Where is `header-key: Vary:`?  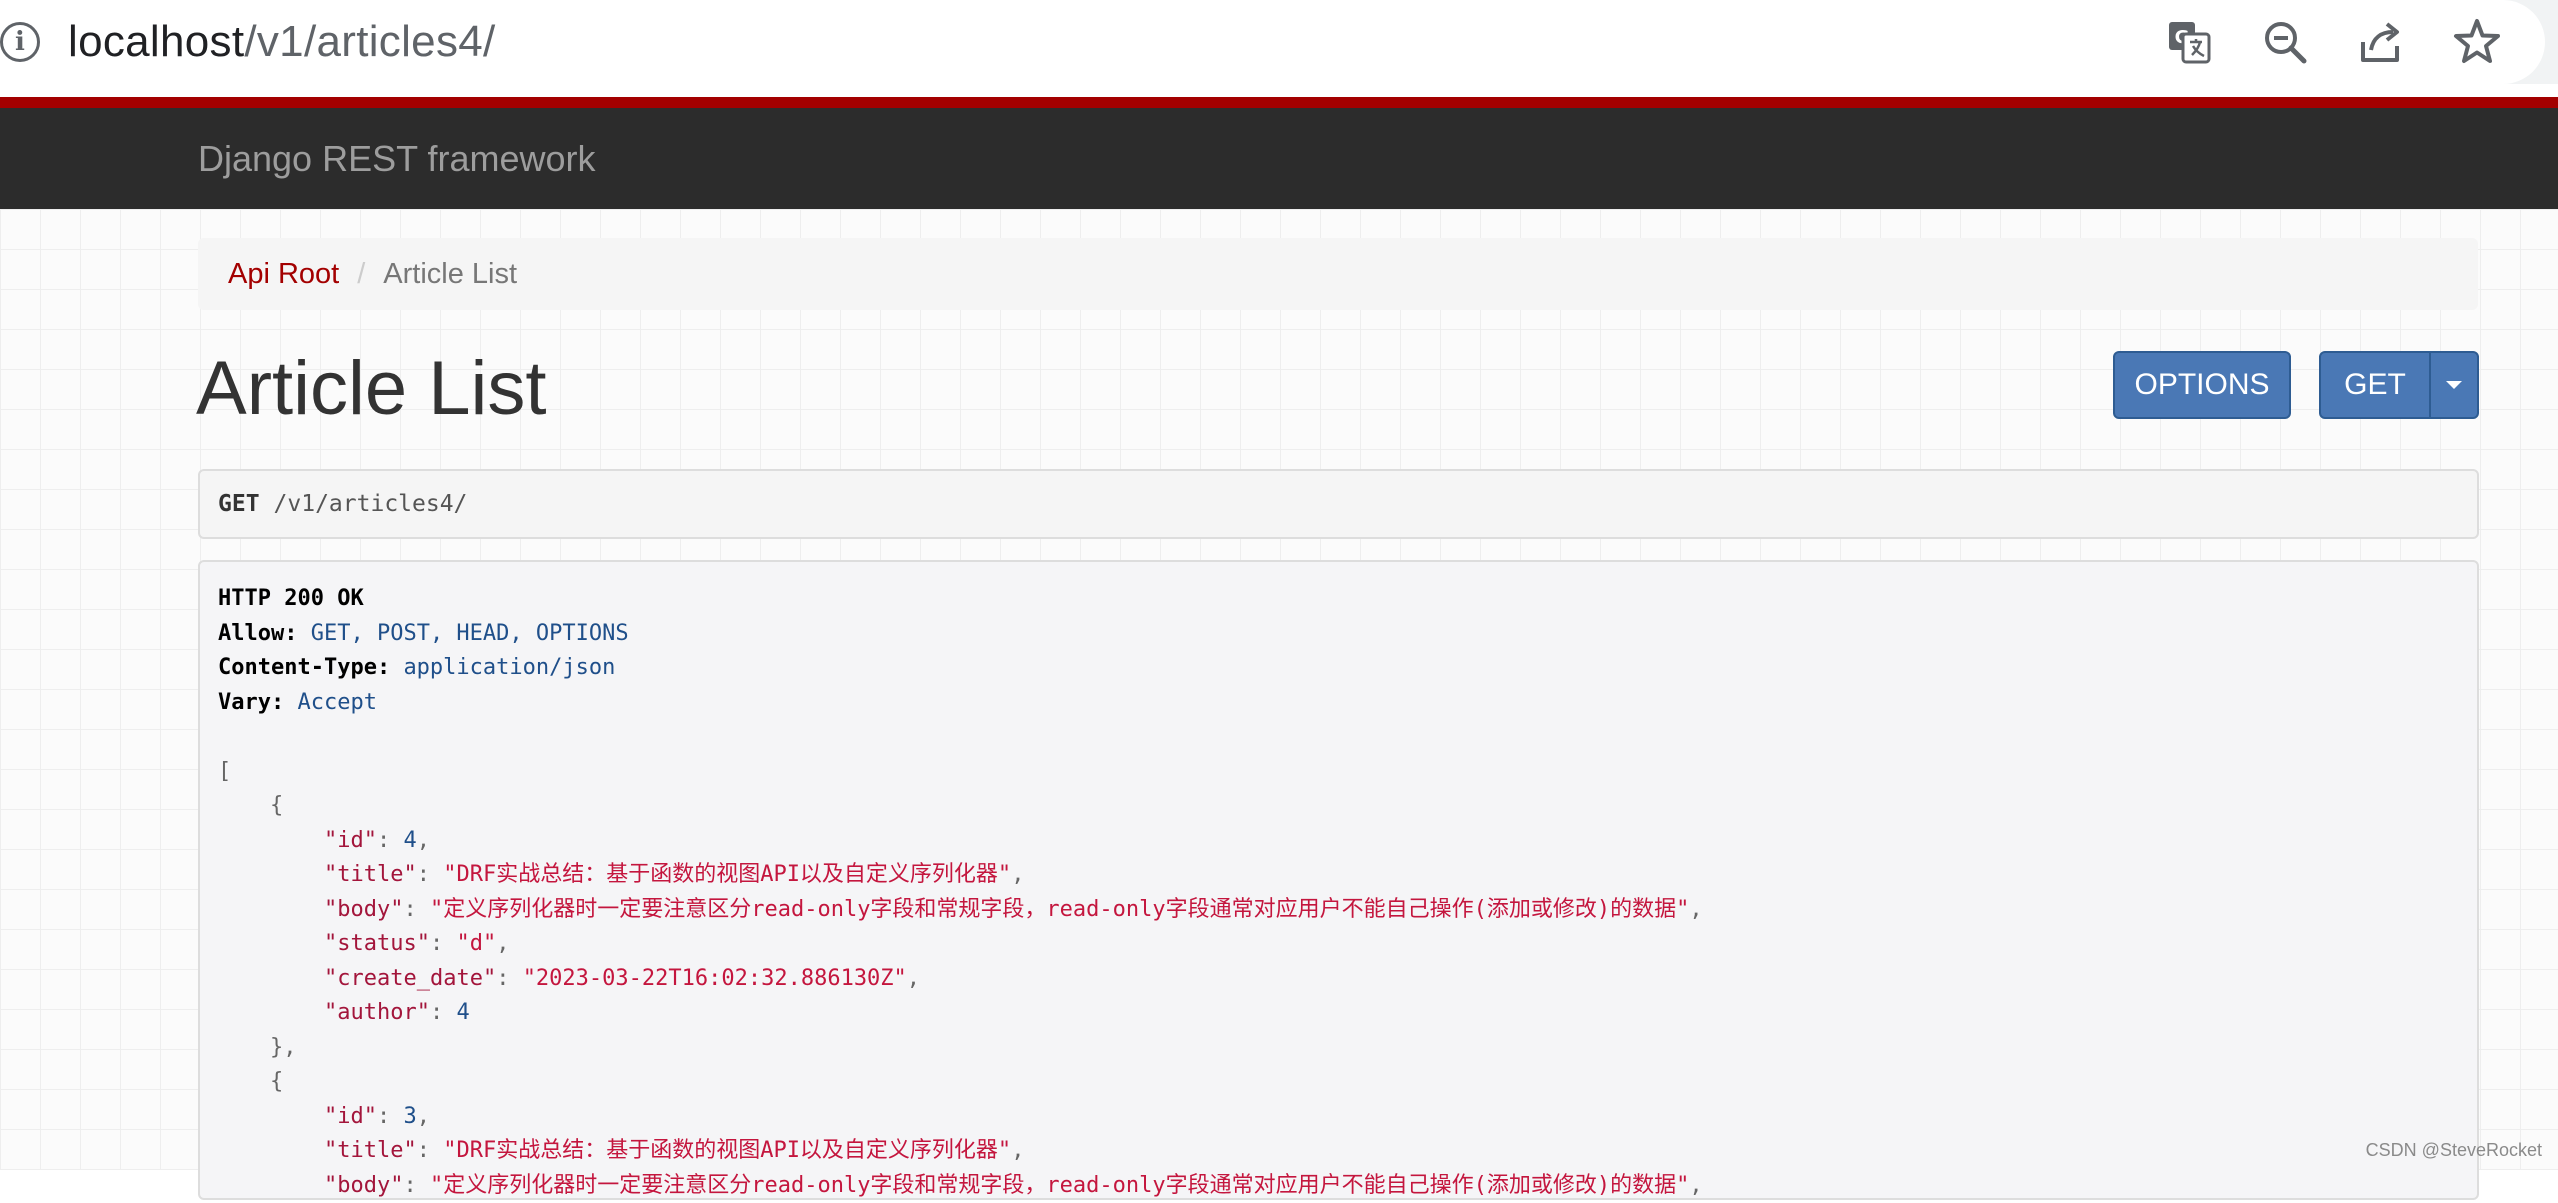
header-key: Vary: is located at coordinates (251, 702).